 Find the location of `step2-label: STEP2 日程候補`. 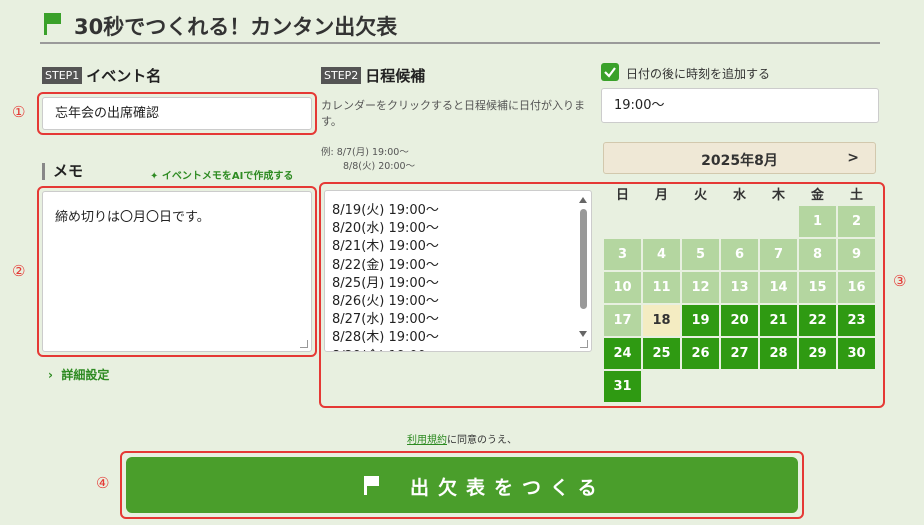

step2-label: STEP2 日程候補 is located at coordinates (373, 75).